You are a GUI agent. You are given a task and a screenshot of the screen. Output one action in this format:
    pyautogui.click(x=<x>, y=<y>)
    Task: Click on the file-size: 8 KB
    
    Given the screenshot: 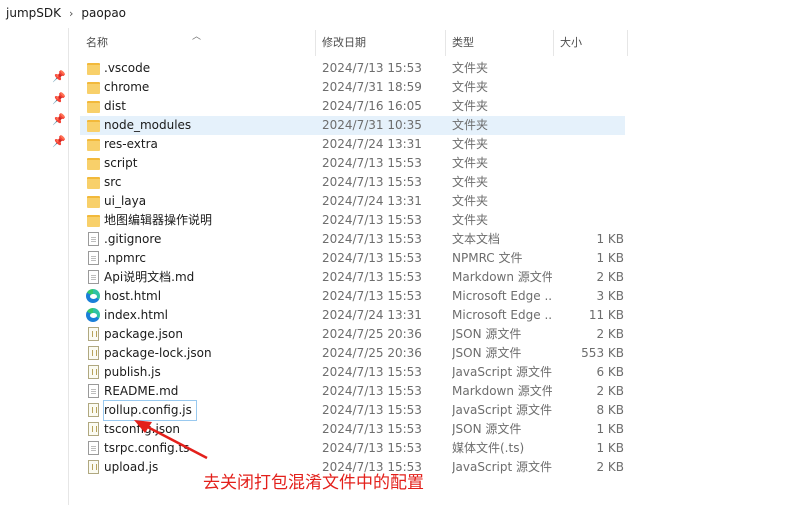 What is the action you would take?
    pyautogui.click(x=610, y=410)
    